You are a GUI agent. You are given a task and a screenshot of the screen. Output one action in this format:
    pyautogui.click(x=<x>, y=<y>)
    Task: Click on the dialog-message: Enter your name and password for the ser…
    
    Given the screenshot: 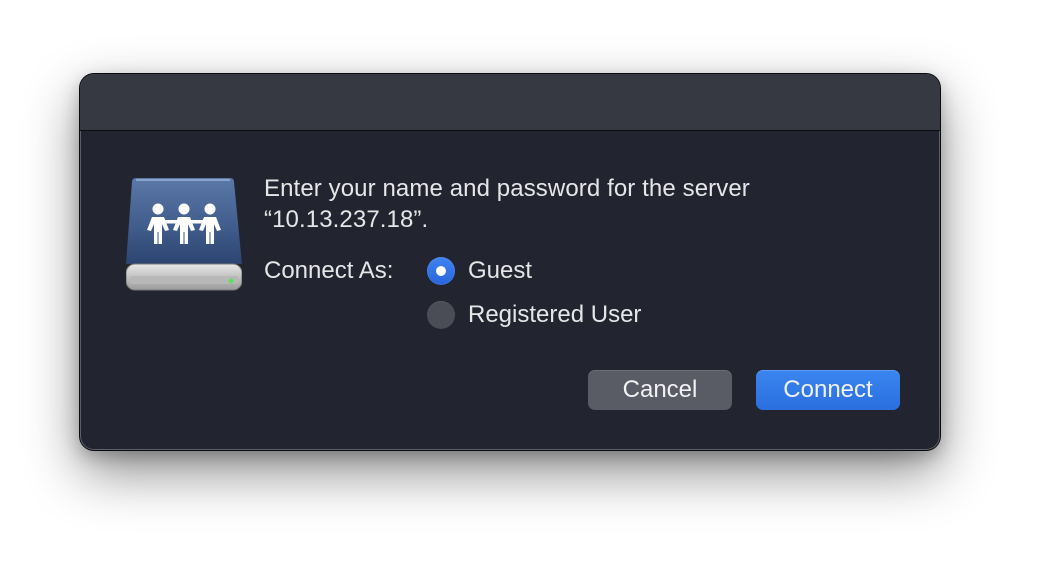 What is the action you would take?
    pyautogui.click(x=574, y=204)
    